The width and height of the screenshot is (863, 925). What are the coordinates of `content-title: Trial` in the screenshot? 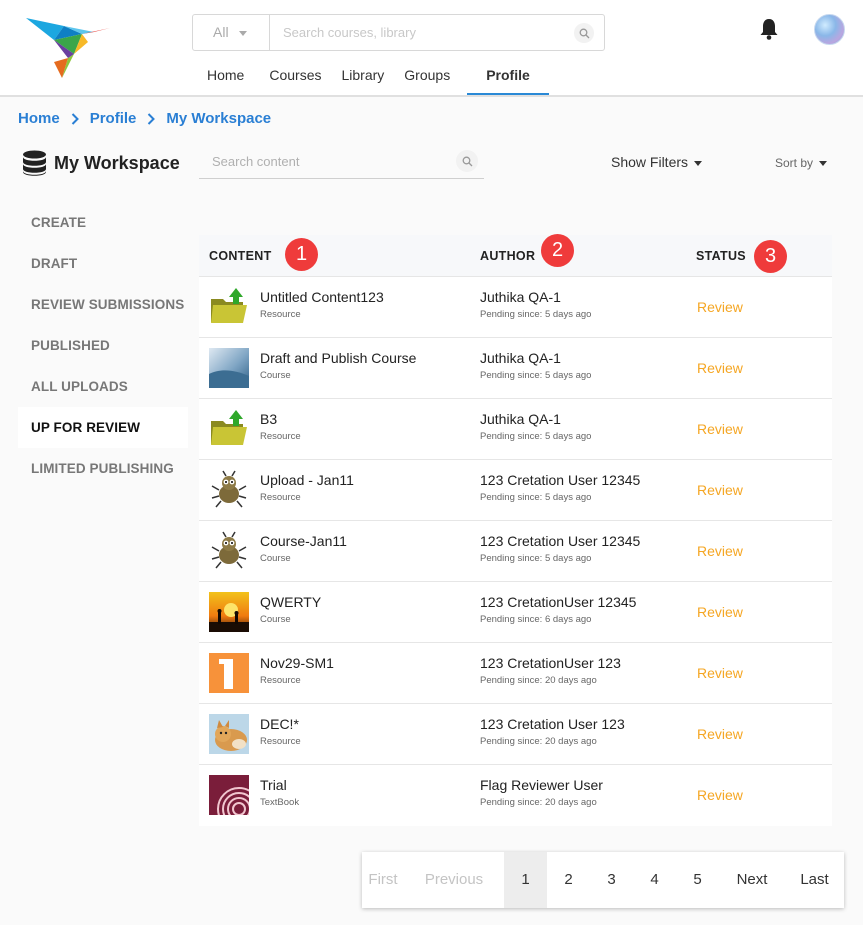 It's located at (273, 785).